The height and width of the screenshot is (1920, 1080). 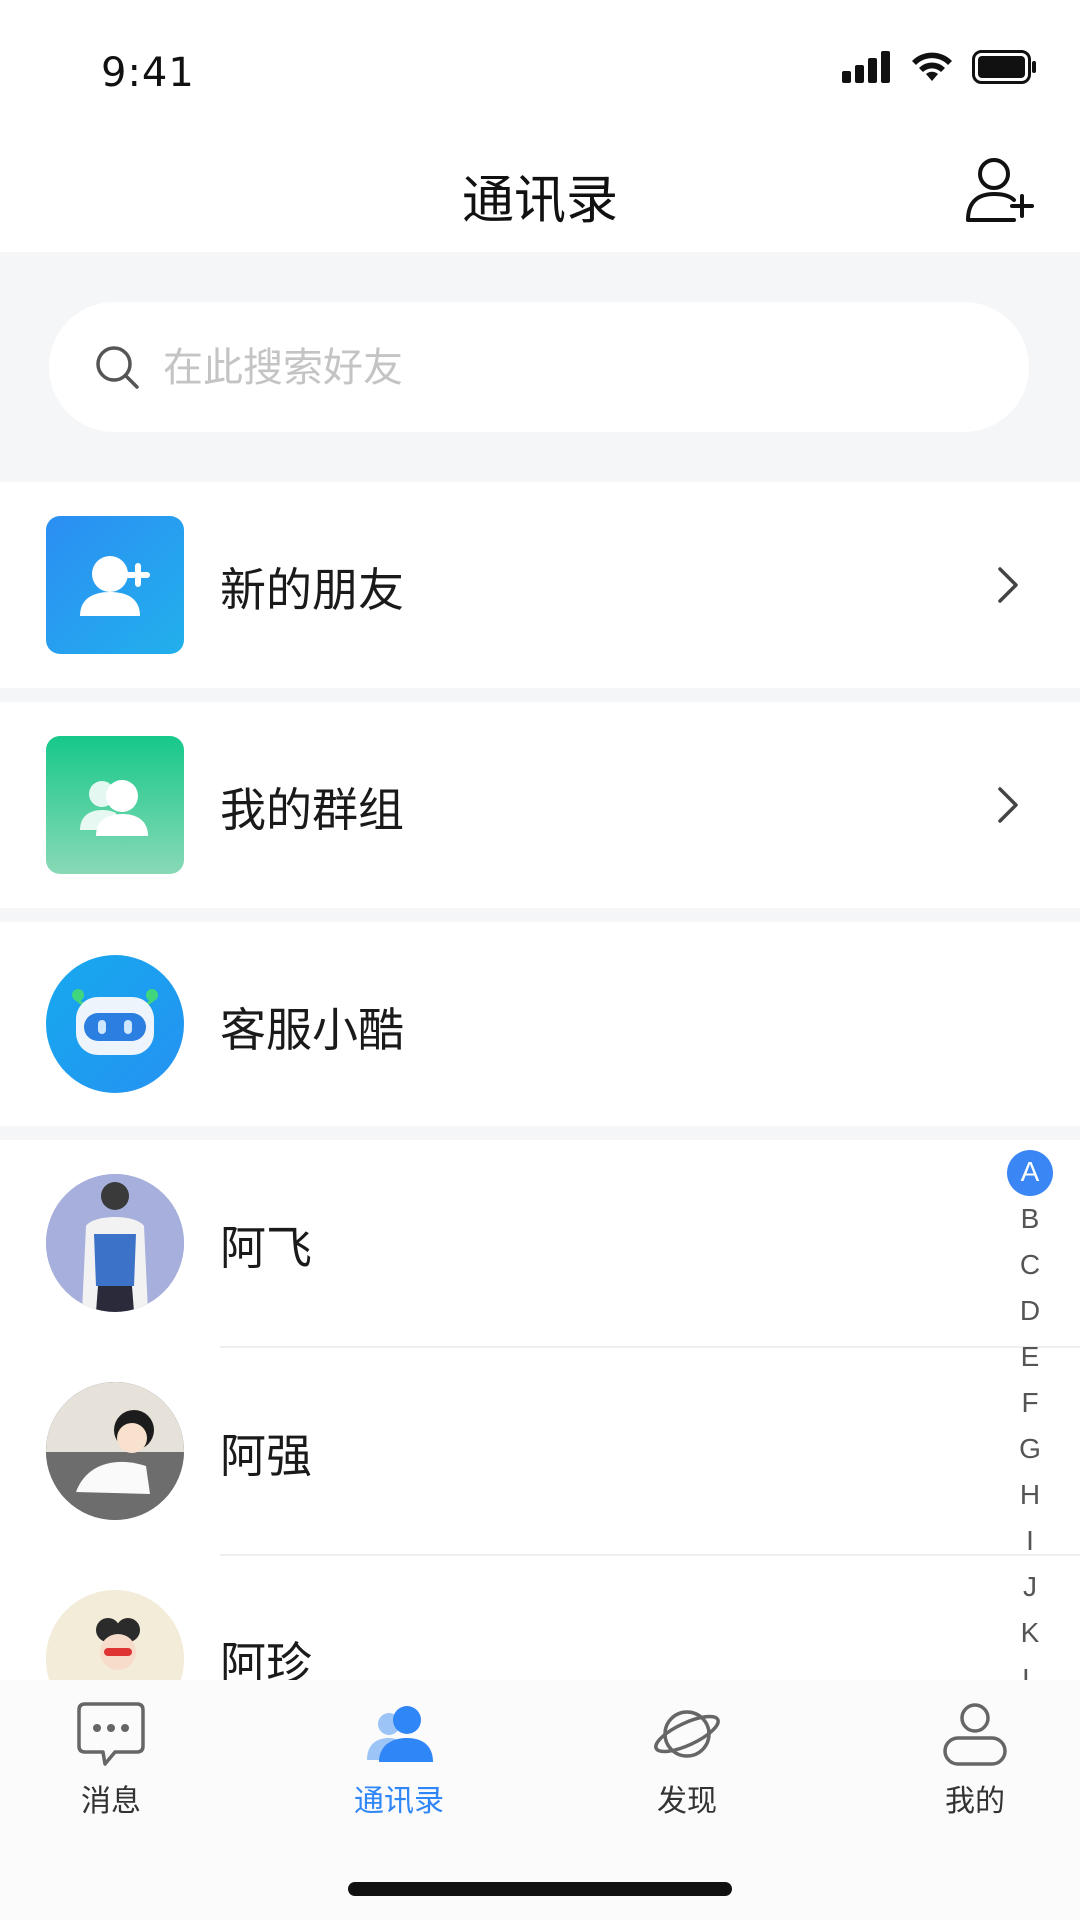 What do you see at coordinates (1004, 67) in the screenshot?
I see `battery-icon` at bounding box center [1004, 67].